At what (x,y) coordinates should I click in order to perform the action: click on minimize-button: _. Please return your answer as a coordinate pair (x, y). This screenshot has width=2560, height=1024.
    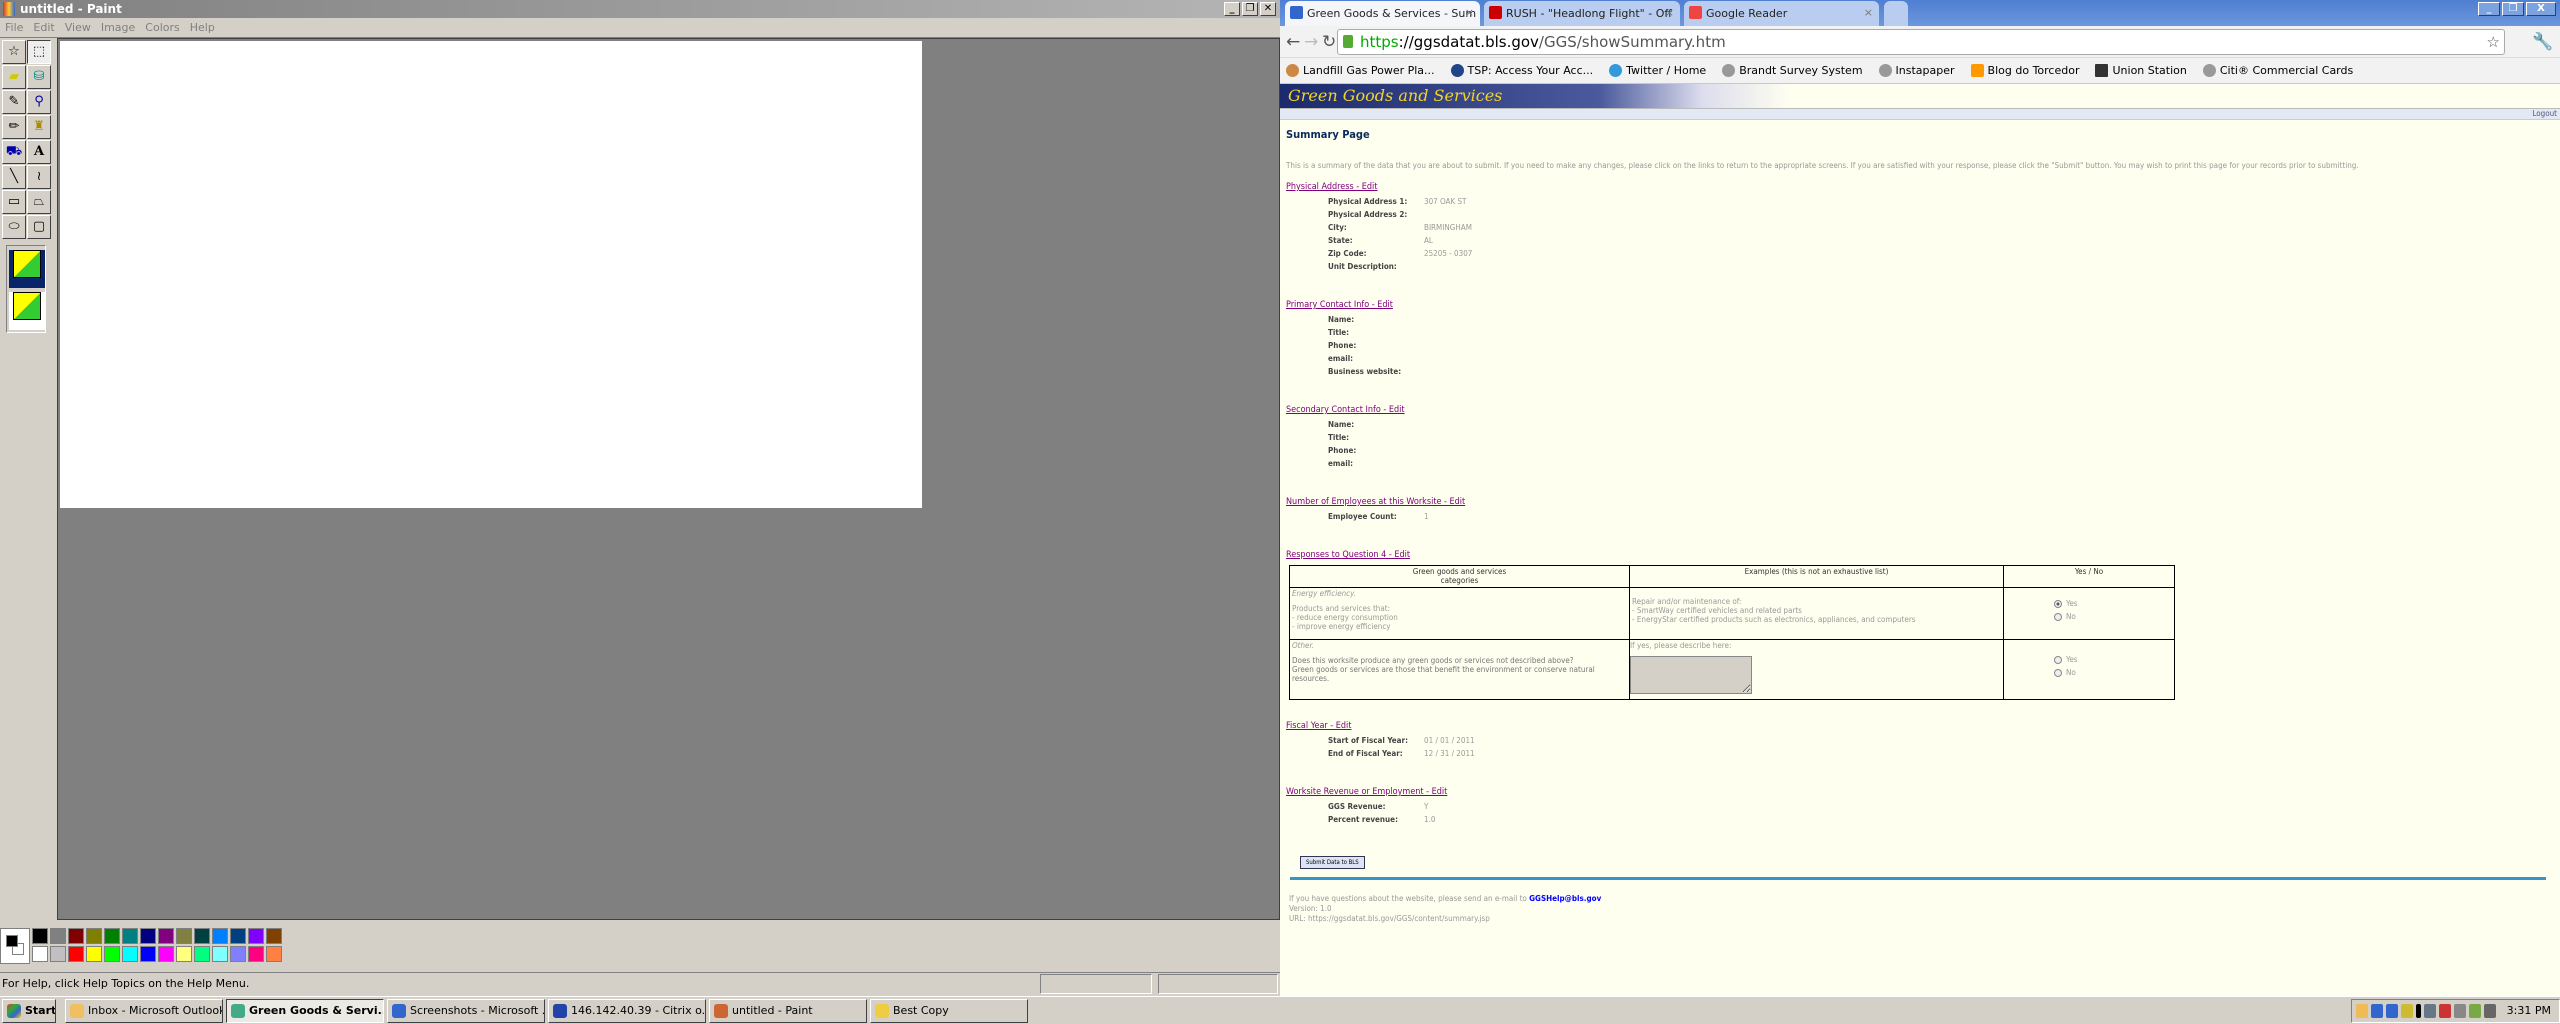
    Looking at the image, I should click on (1232, 9).